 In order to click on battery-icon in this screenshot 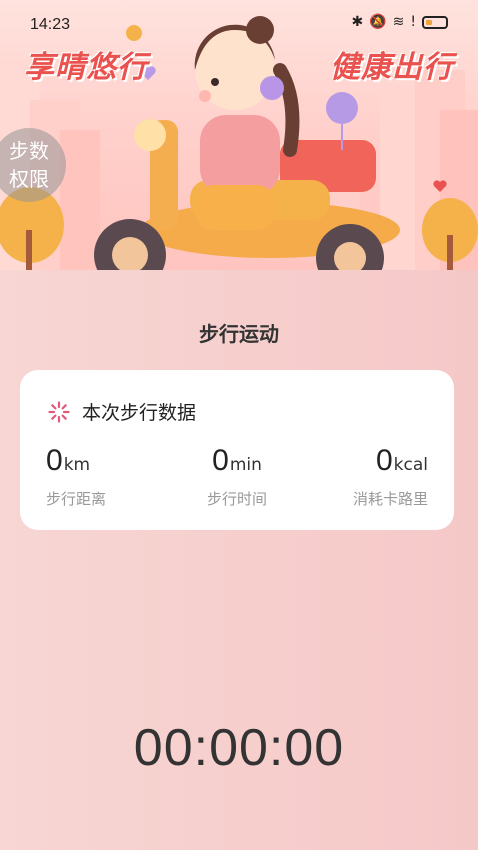, I will do `click(435, 22)`.